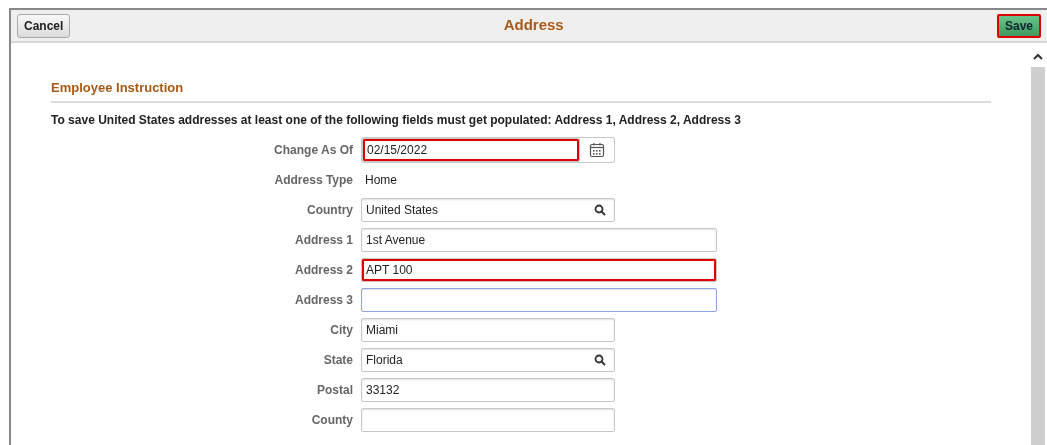 This screenshot has width=1047, height=445. I want to click on input-field: 33132, so click(488, 390).